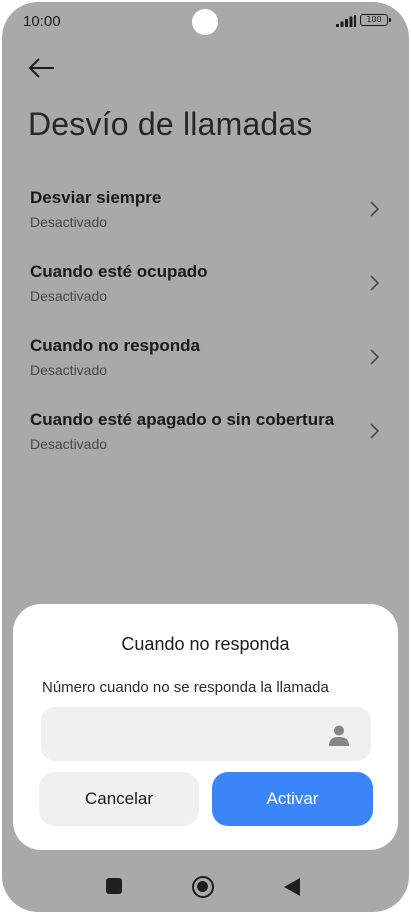 This screenshot has width=411, height=914. I want to click on battery-icon: 100, so click(375, 20).